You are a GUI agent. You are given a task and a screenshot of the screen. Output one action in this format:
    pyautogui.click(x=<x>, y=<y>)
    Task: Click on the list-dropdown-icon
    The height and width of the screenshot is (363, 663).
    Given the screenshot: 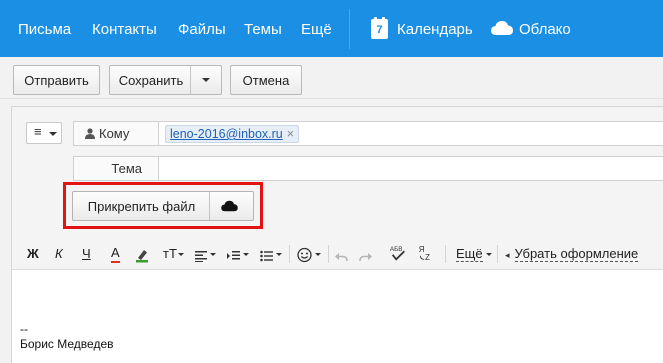 What is the action you would take?
    pyautogui.click(x=279, y=254)
    